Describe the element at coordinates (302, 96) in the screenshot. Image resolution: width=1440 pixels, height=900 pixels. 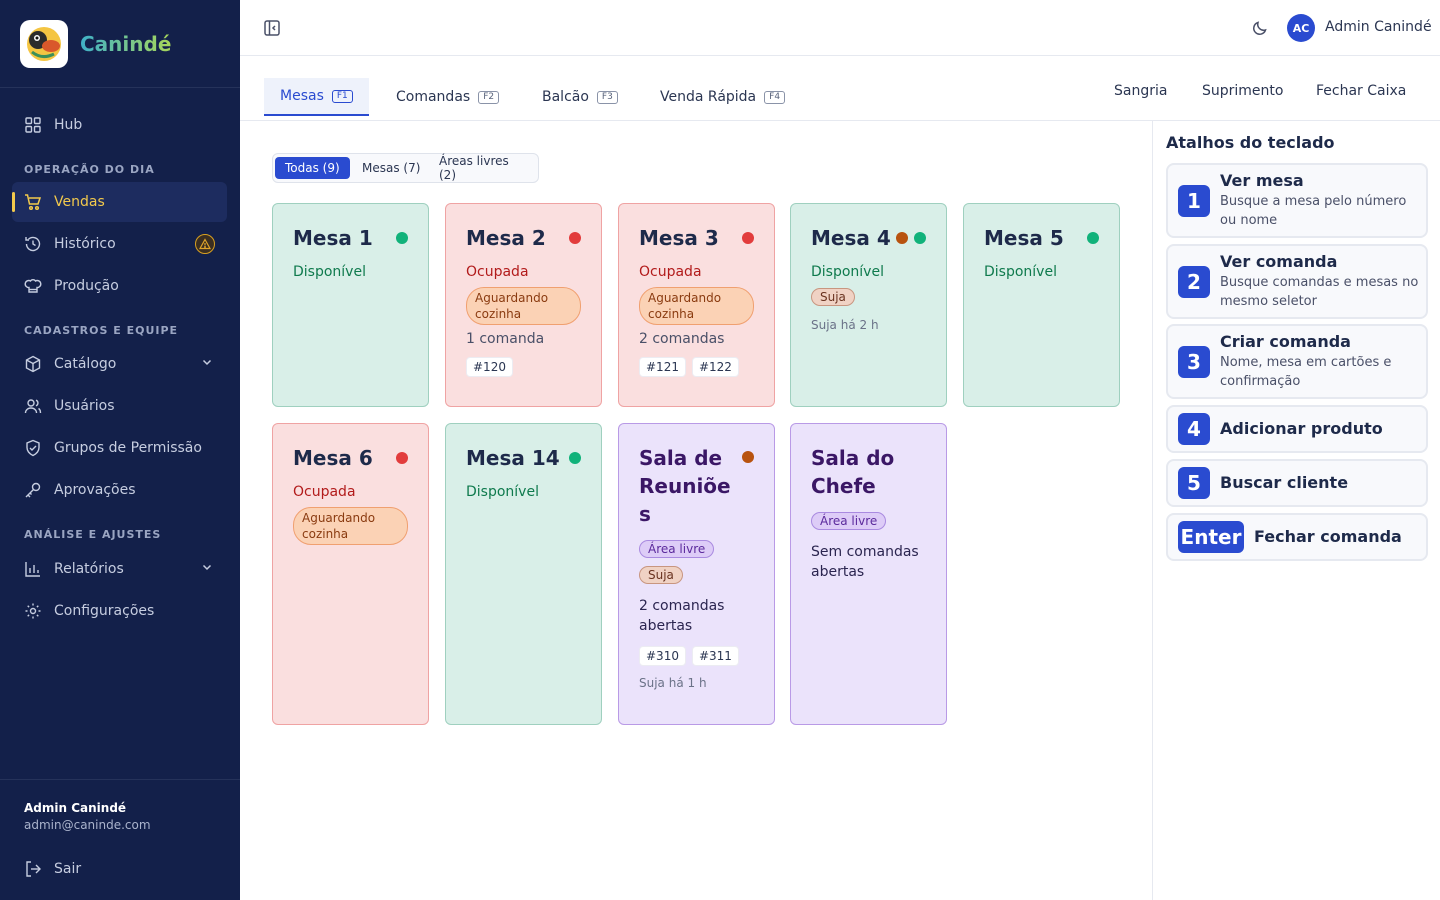
I see `tab-label: Mesas` at that location.